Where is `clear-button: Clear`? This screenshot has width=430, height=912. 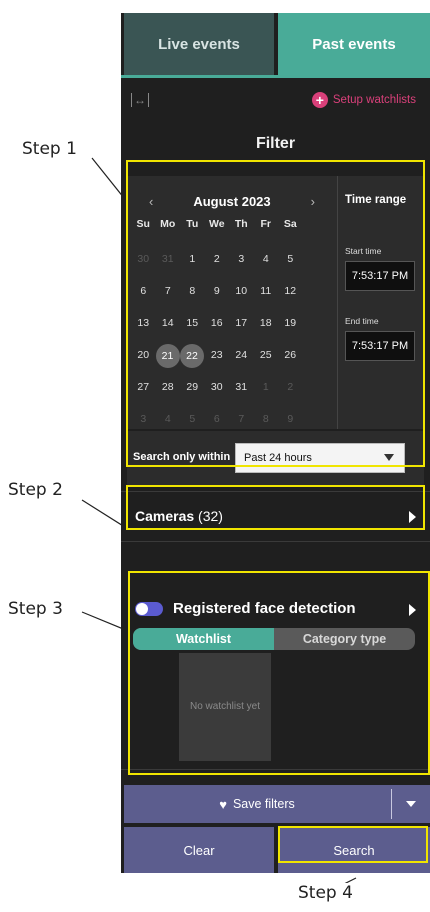
clear-button: Clear is located at coordinates (199, 850).